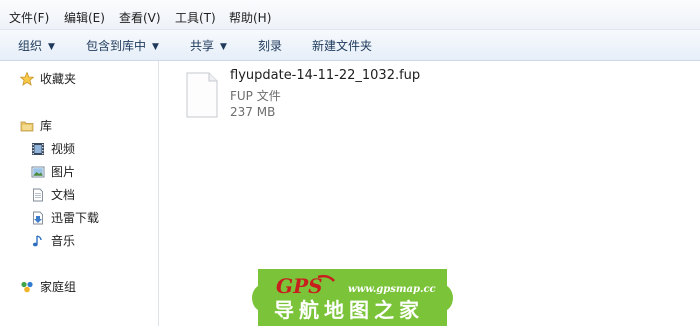 Image resolution: width=700 pixels, height=326 pixels. I want to click on picture-icon, so click(38, 172).